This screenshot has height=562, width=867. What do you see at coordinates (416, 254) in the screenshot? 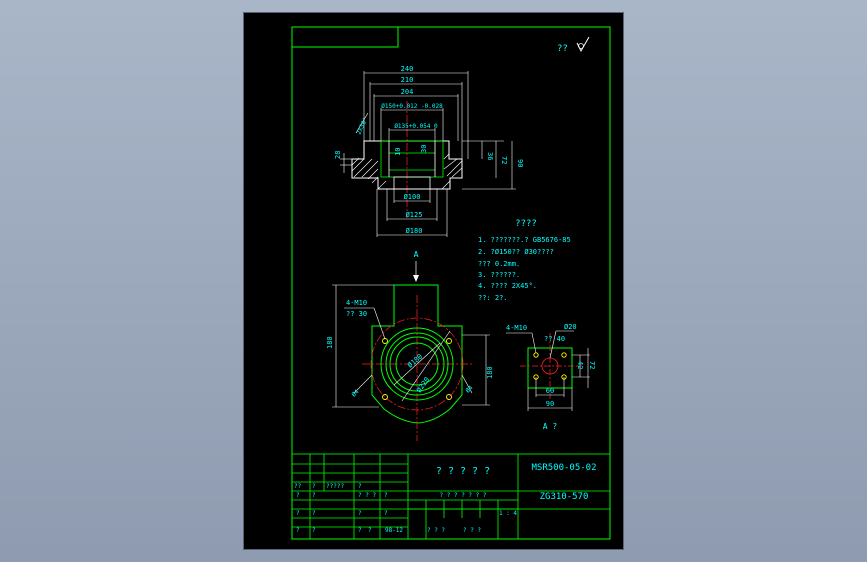
I see `view-label-a: A` at bounding box center [416, 254].